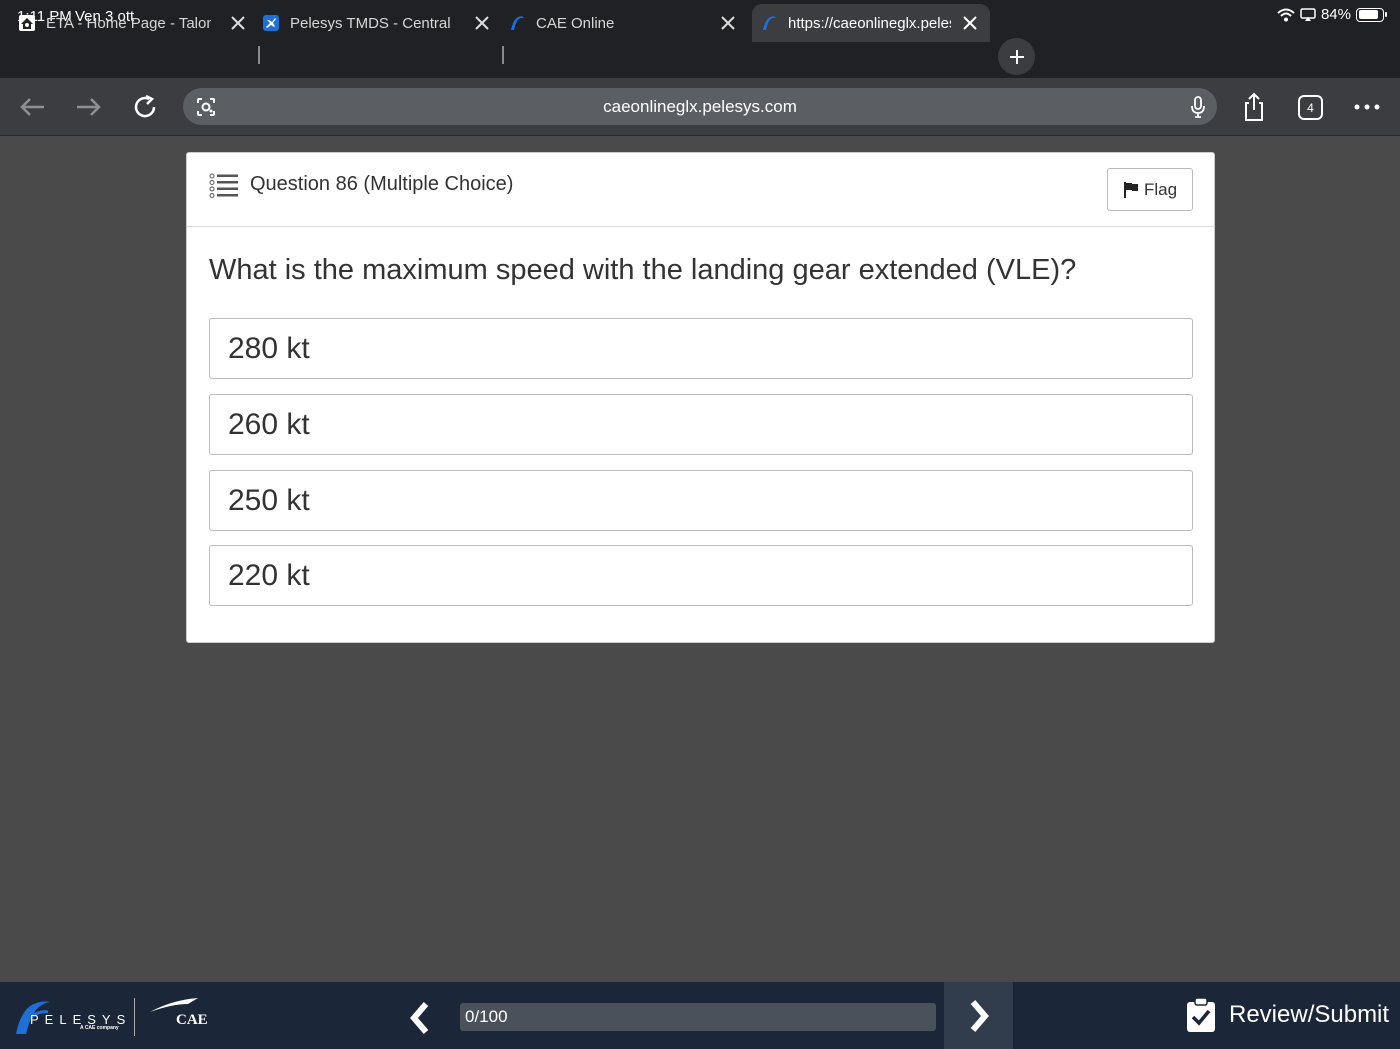 The image size is (1400, 1049). I want to click on flag-label: Flag, so click(1160, 189).